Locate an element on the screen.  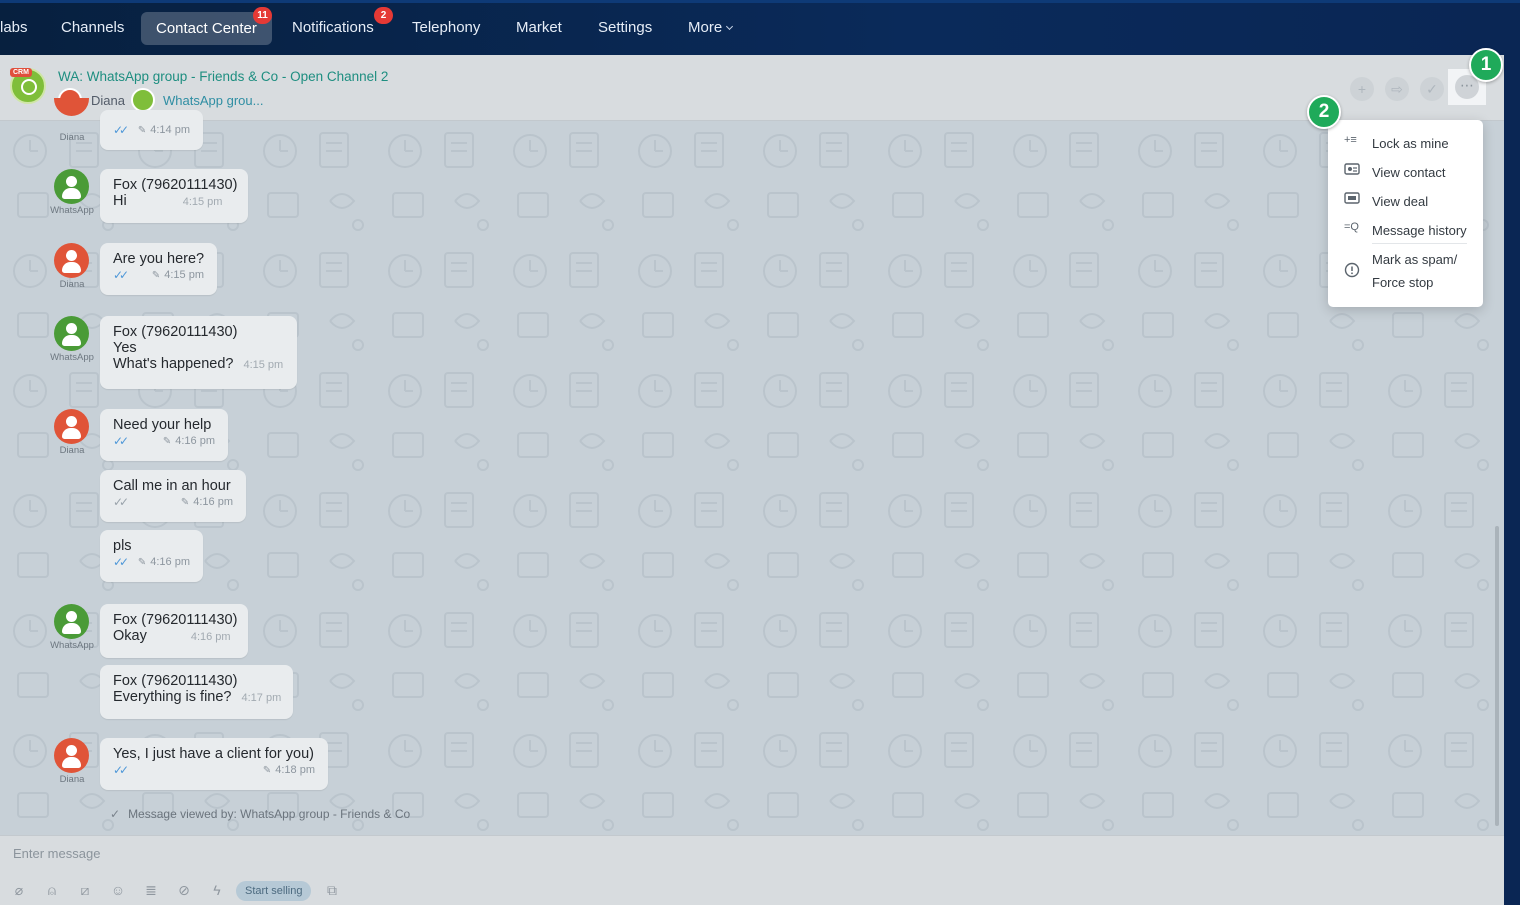
menu-item-mark-as-spam: Mark as spam/ Force stop is located at coordinates (1405, 273).